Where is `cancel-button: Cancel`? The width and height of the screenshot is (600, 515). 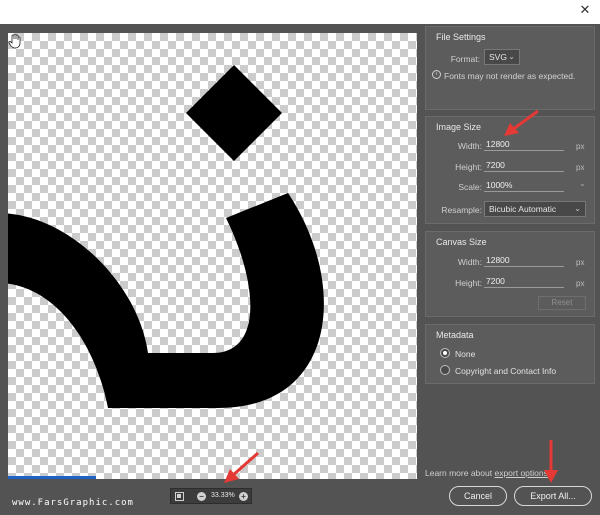 cancel-button: Cancel is located at coordinates (478, 496).